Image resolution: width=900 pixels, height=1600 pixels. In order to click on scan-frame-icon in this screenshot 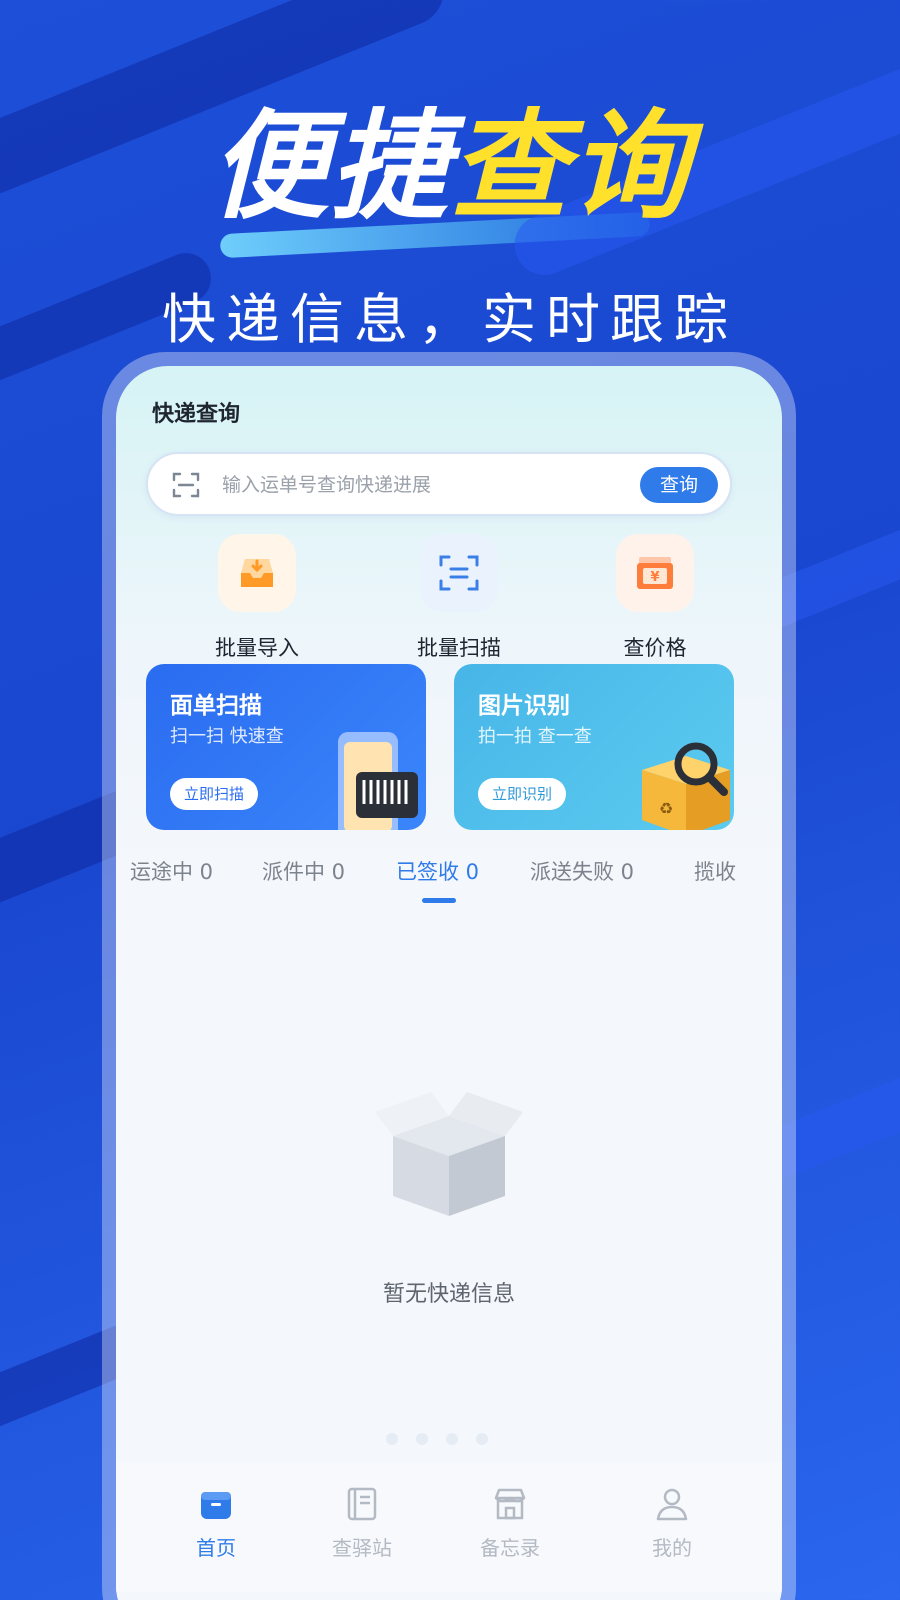, I will do `click(459, 573)`.